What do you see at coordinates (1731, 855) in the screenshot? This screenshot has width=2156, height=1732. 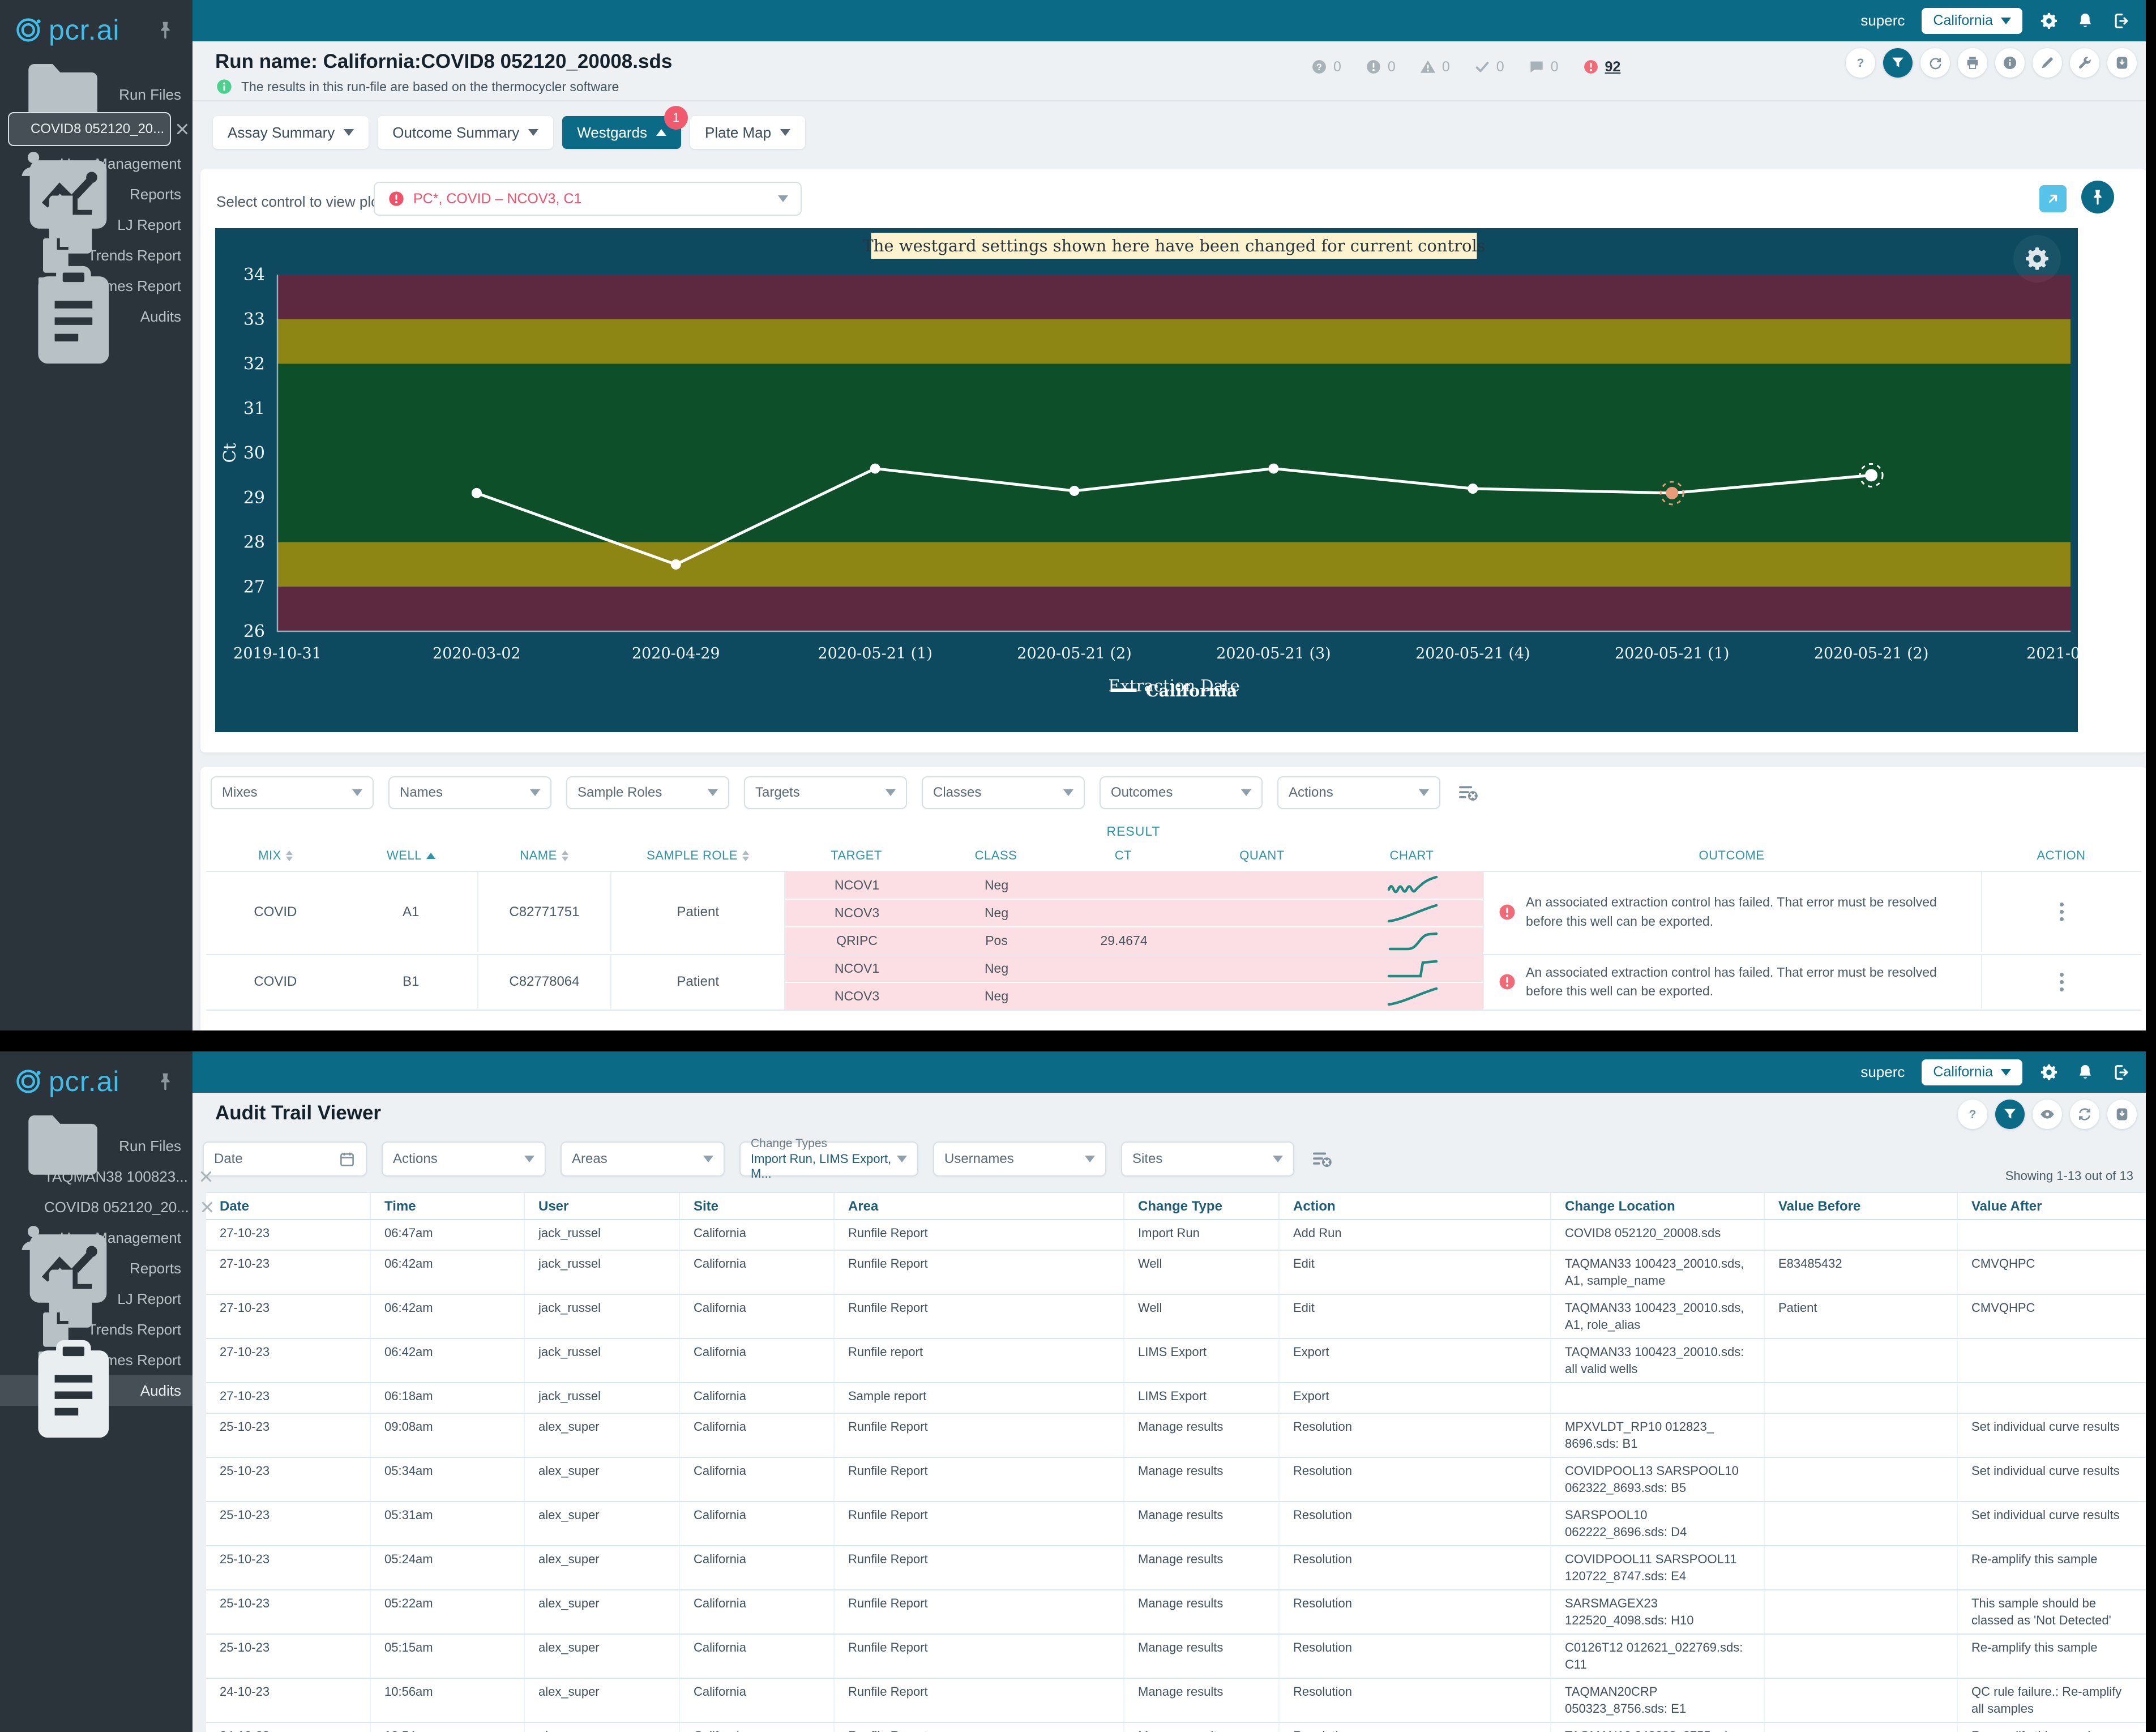 I see `column-outcome: OUTCOME` at bounding box center [1731, 855].